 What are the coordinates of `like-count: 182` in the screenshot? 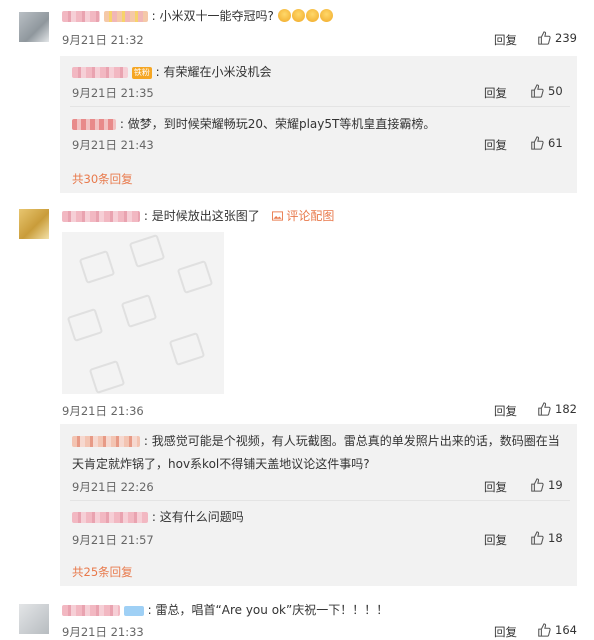 It's located at (566, 409).